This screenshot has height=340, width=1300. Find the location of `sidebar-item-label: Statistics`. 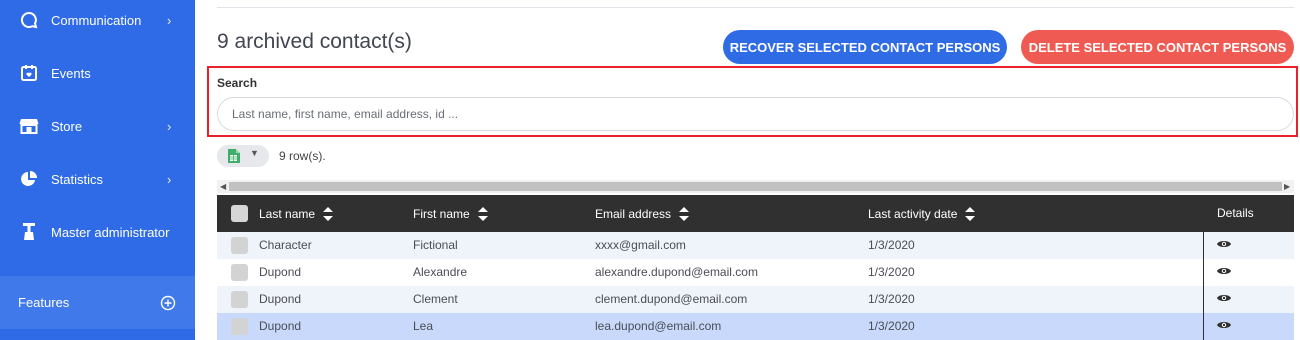

sidebar-item-label: Statistics is located at coordinates (77, 179).